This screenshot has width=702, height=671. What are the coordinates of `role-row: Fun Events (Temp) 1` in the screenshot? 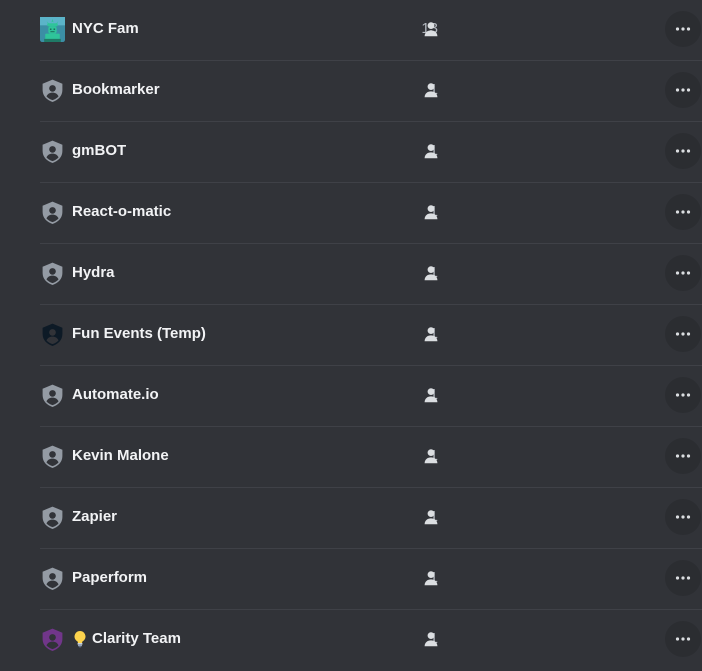 It's located at (371, 335).